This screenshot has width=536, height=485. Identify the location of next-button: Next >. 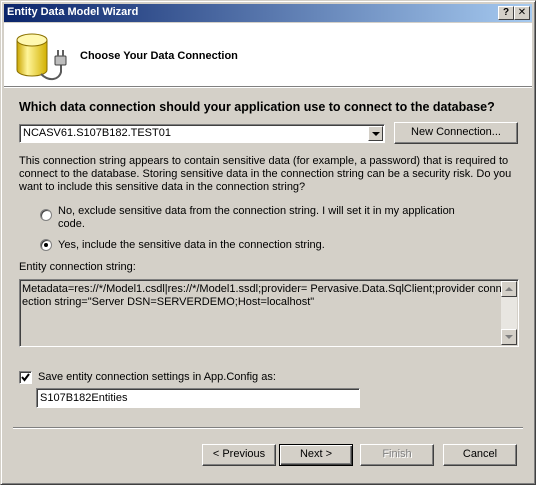
(316, 455).